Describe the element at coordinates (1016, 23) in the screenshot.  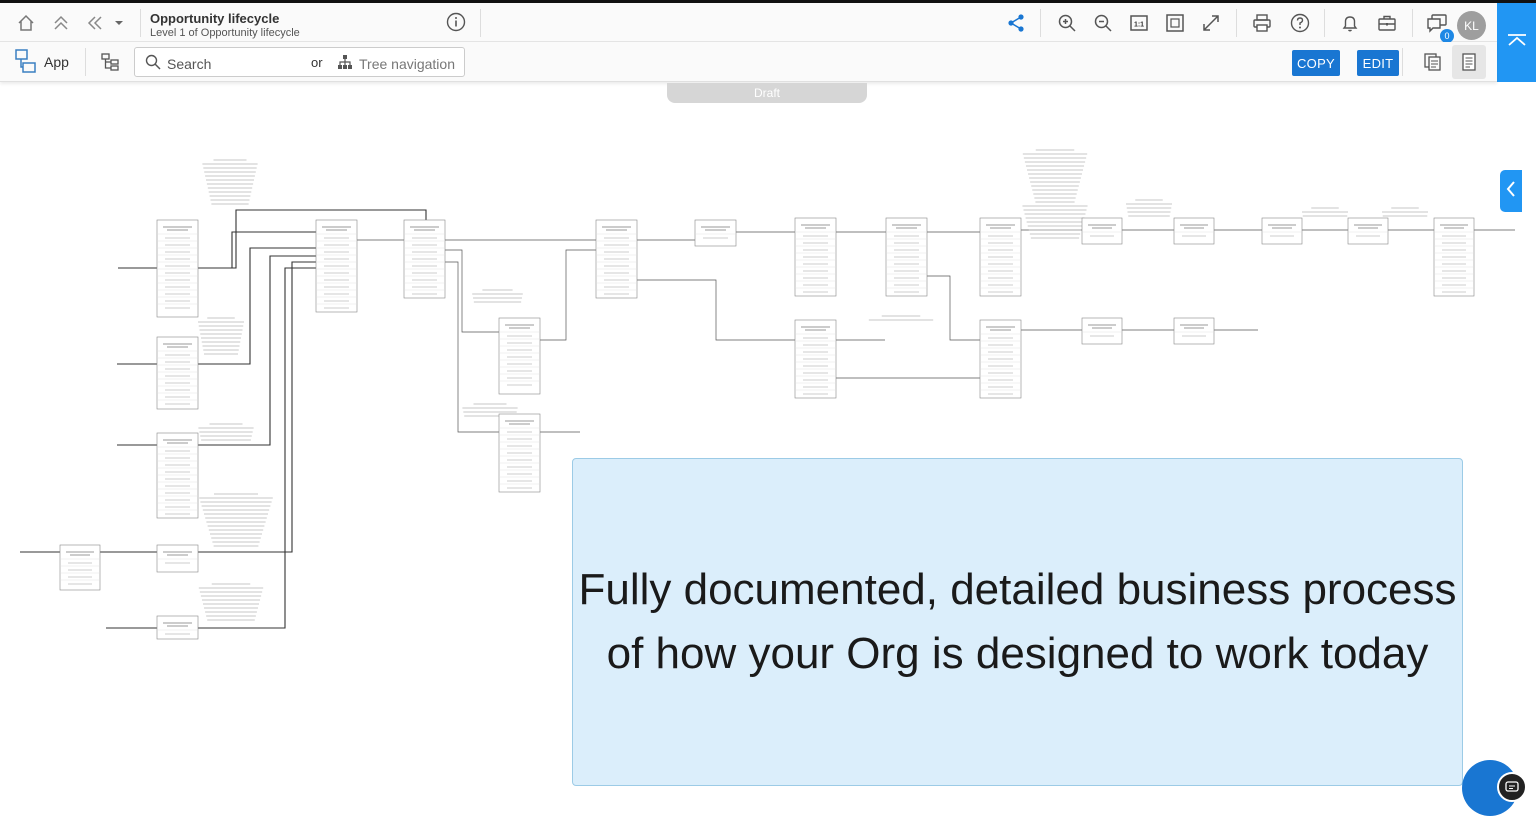
I see `share-icon` at that location.